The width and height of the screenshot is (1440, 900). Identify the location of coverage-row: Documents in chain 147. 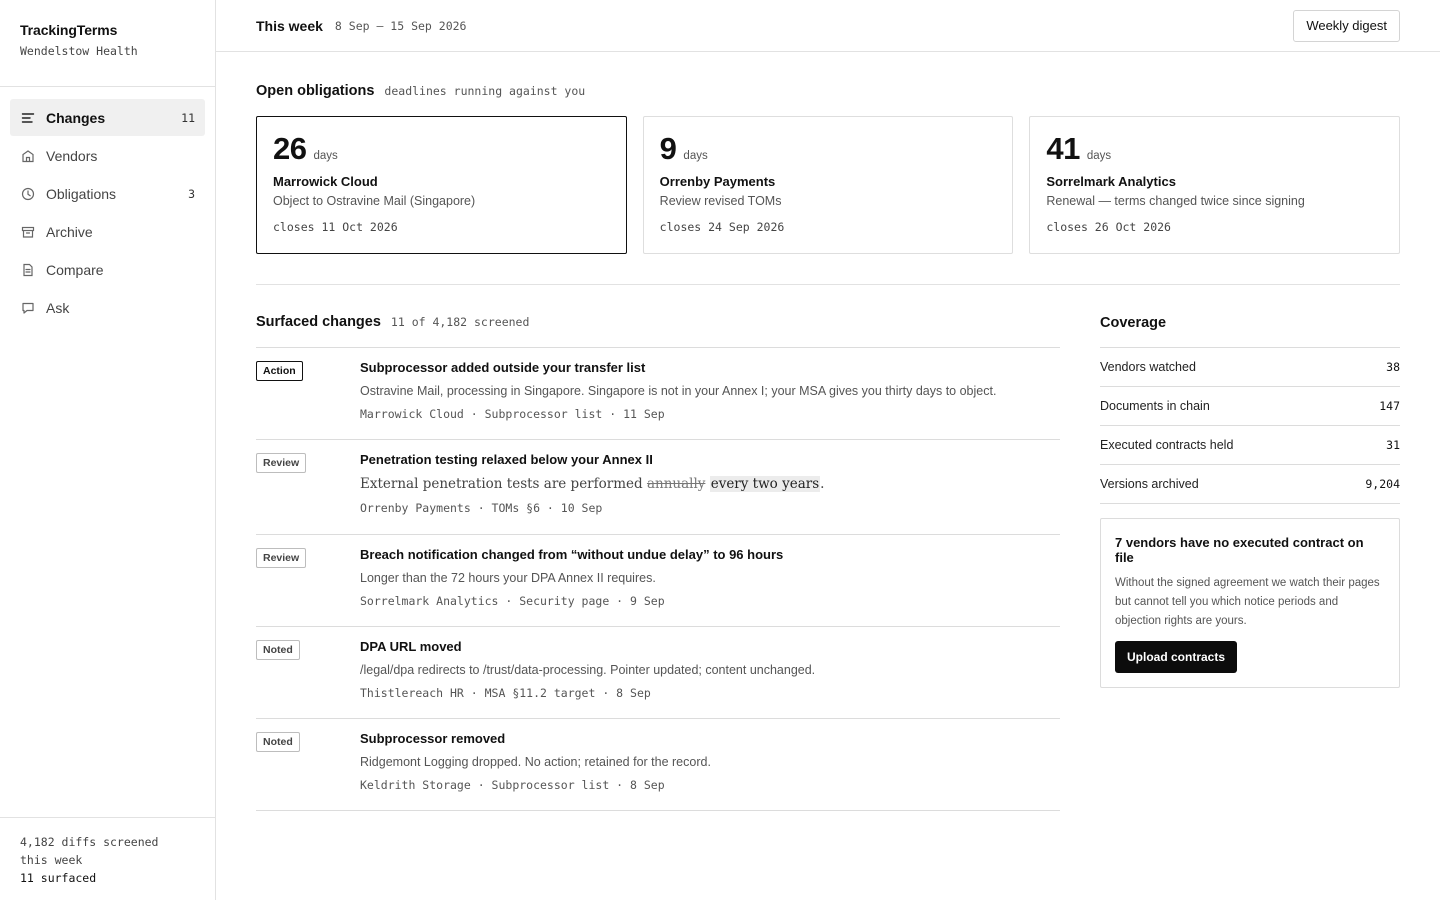
(1250, 406).